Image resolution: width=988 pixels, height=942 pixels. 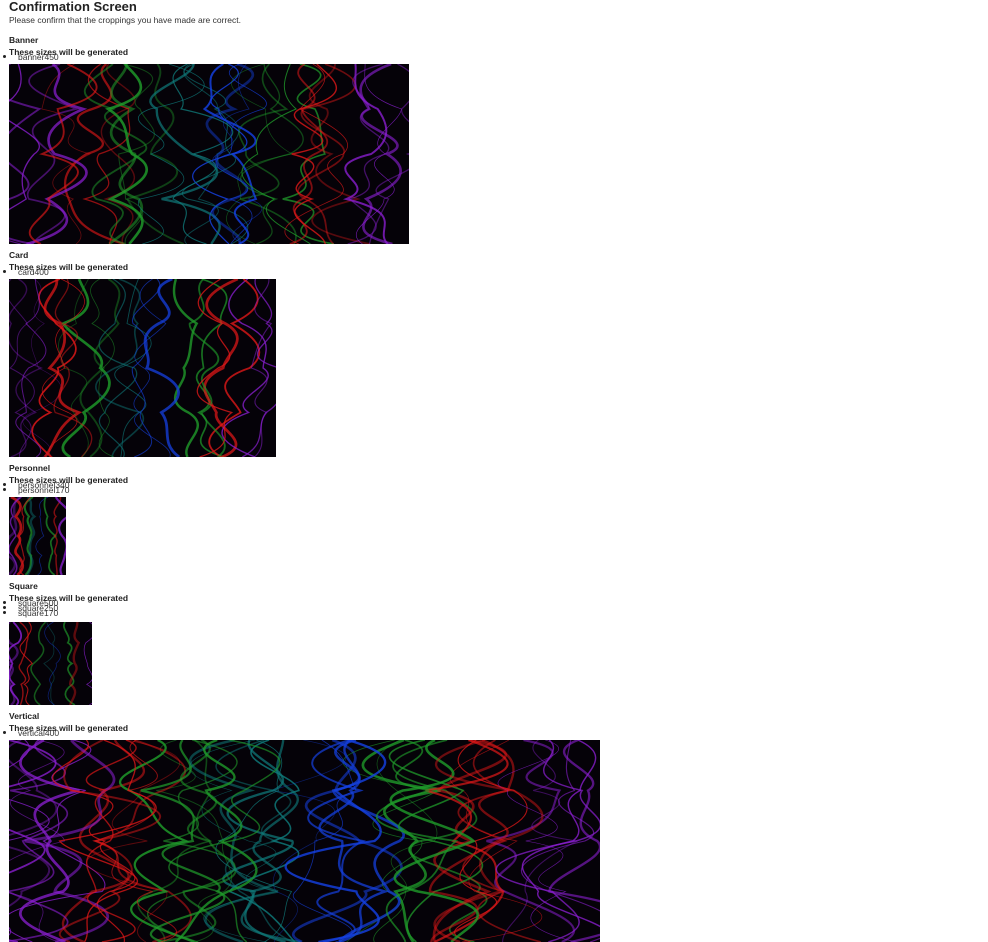 I want to click on size-item: personnel170, so click(x=36, y=490).